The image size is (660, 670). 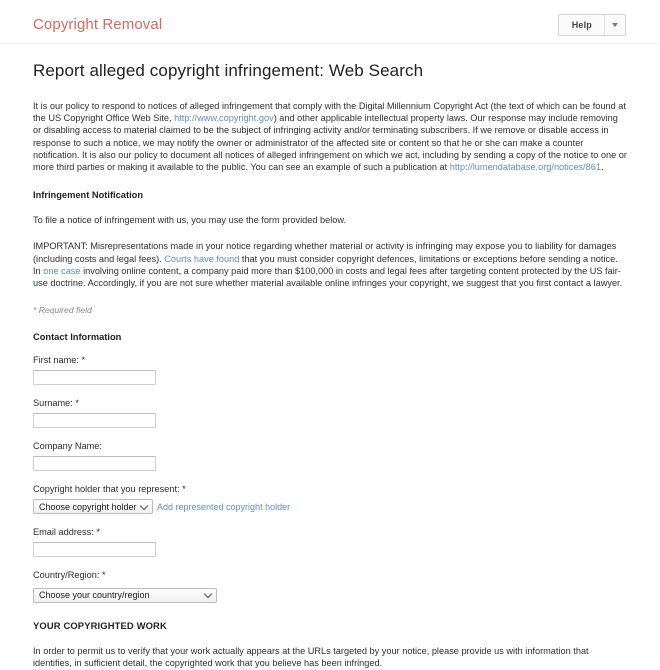 I want to click on email-address-label: Email address: *, so click(x=66, y=532).